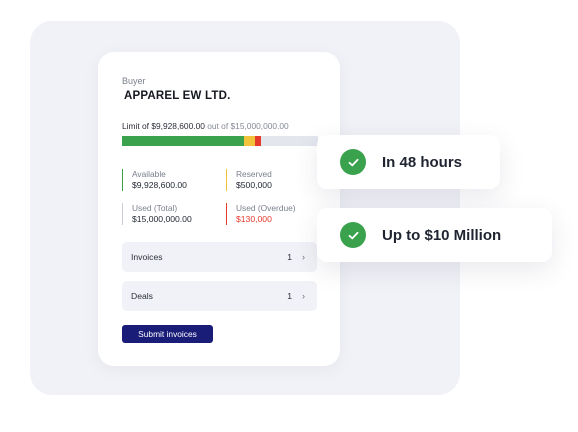 The width and height of the screenshot is (578, 432). What do you see at coordinates (147, 257) in the screenshot?
I see `invoices-row-label: Invoices` at bounding box center [147, 257].